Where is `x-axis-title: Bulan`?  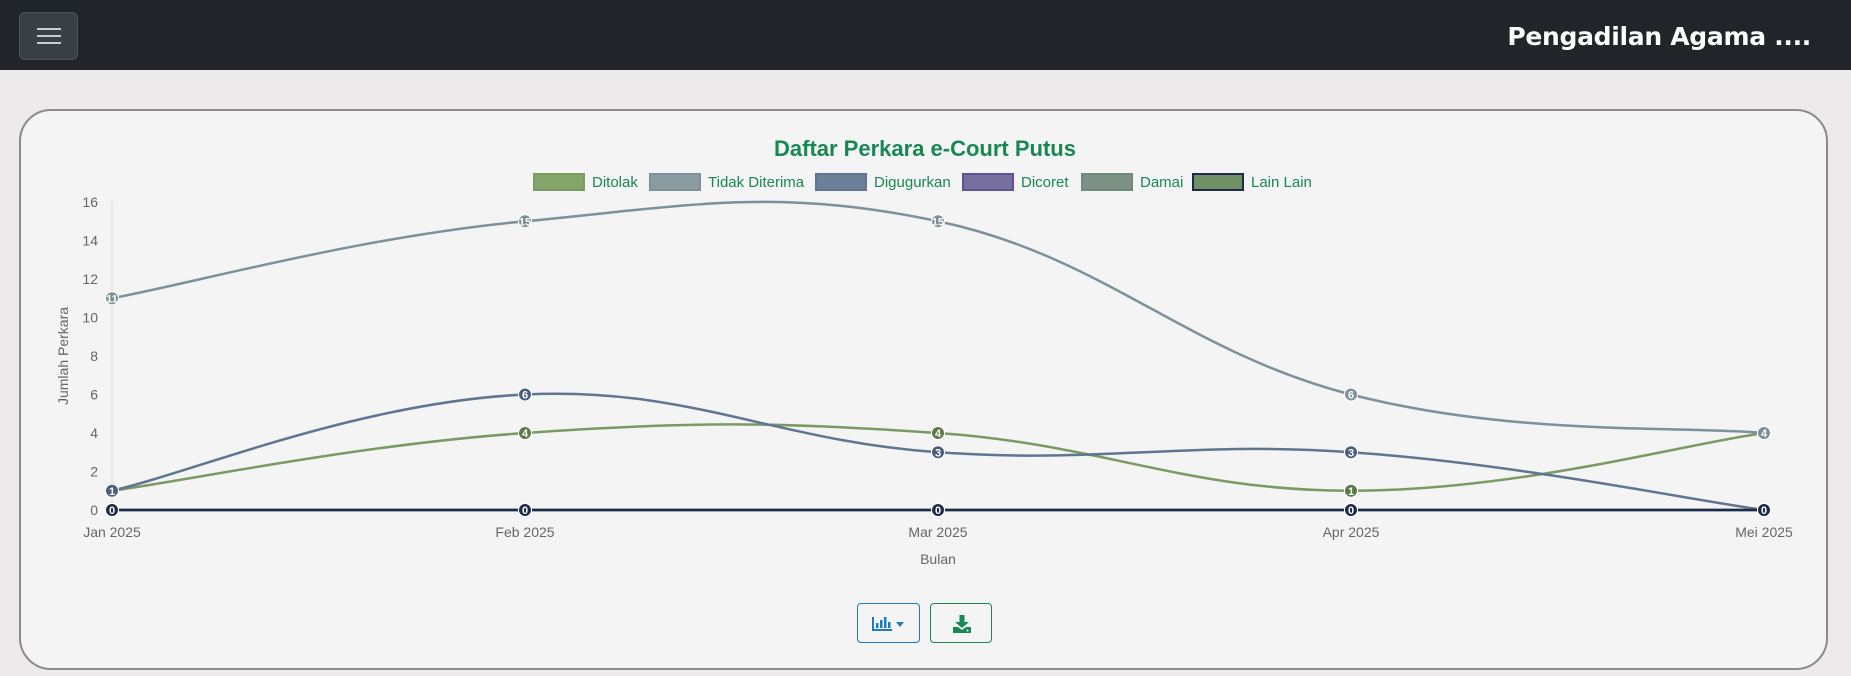 x-axis-title: Bulan is located at coordinates (938, 559).